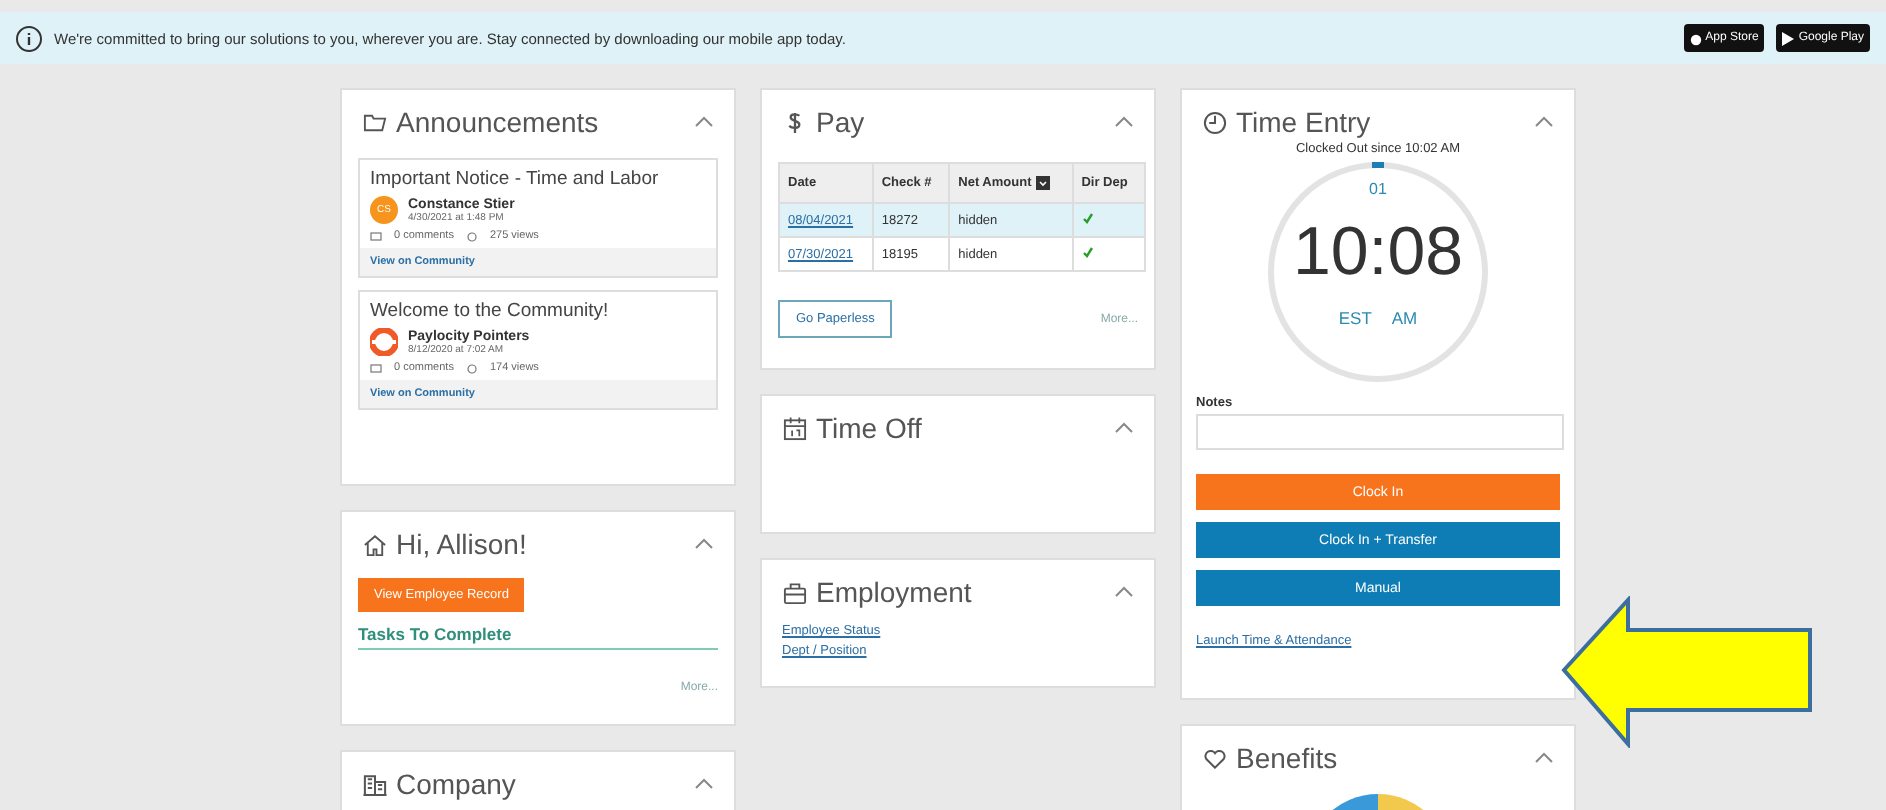  What do you see at coordinates (1378, 189) in the screenshot?
I see `seconds-reading: 01` at bounding box center [1378, 189].